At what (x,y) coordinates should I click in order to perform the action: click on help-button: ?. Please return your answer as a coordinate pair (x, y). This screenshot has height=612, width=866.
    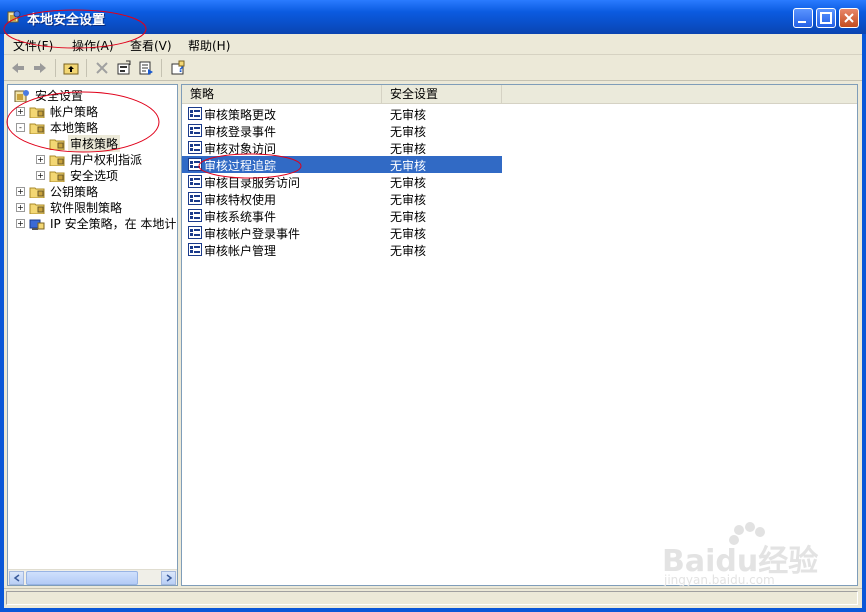
    Looking at the image, I should click on (178, 68).